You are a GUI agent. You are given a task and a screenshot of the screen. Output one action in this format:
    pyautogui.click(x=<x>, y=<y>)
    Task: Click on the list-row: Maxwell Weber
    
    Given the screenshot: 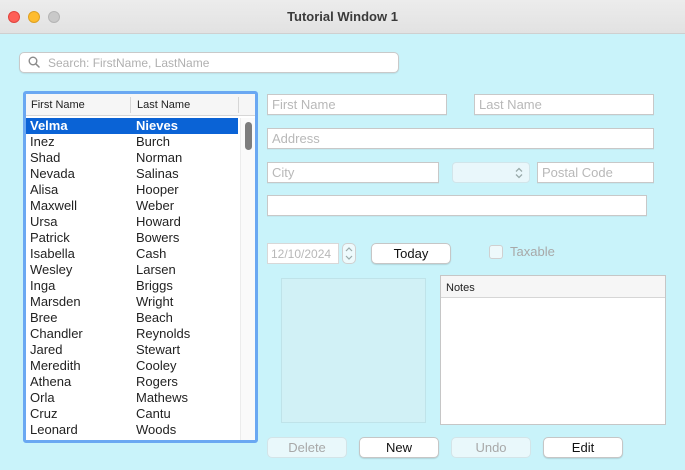 What is the action you would take?
    pyautogui.click(x=132, y=206)
    